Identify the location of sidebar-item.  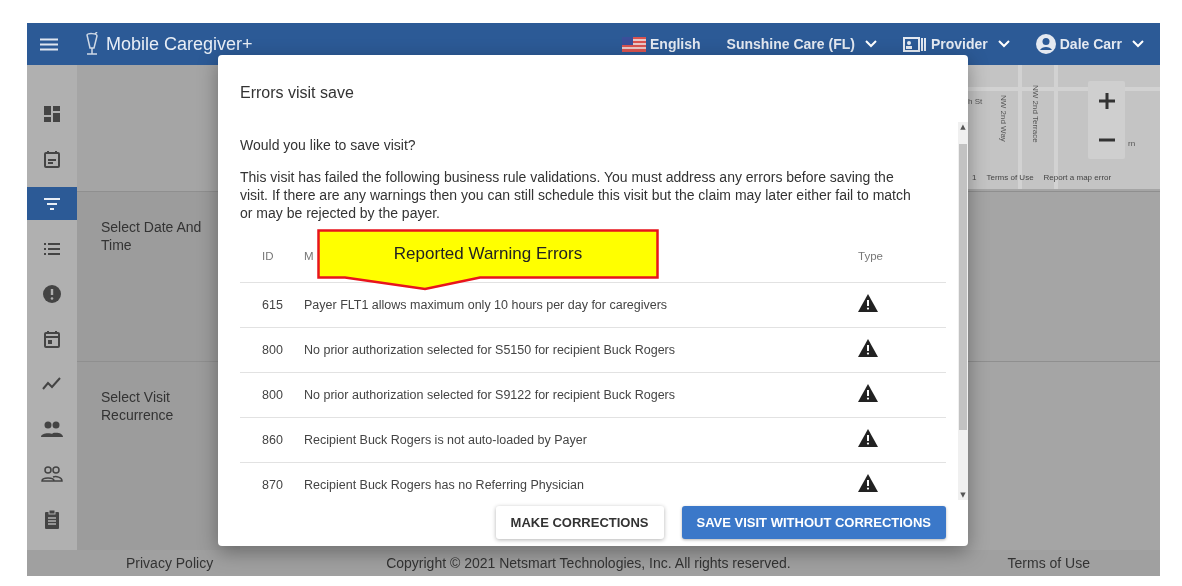
(52, 203).